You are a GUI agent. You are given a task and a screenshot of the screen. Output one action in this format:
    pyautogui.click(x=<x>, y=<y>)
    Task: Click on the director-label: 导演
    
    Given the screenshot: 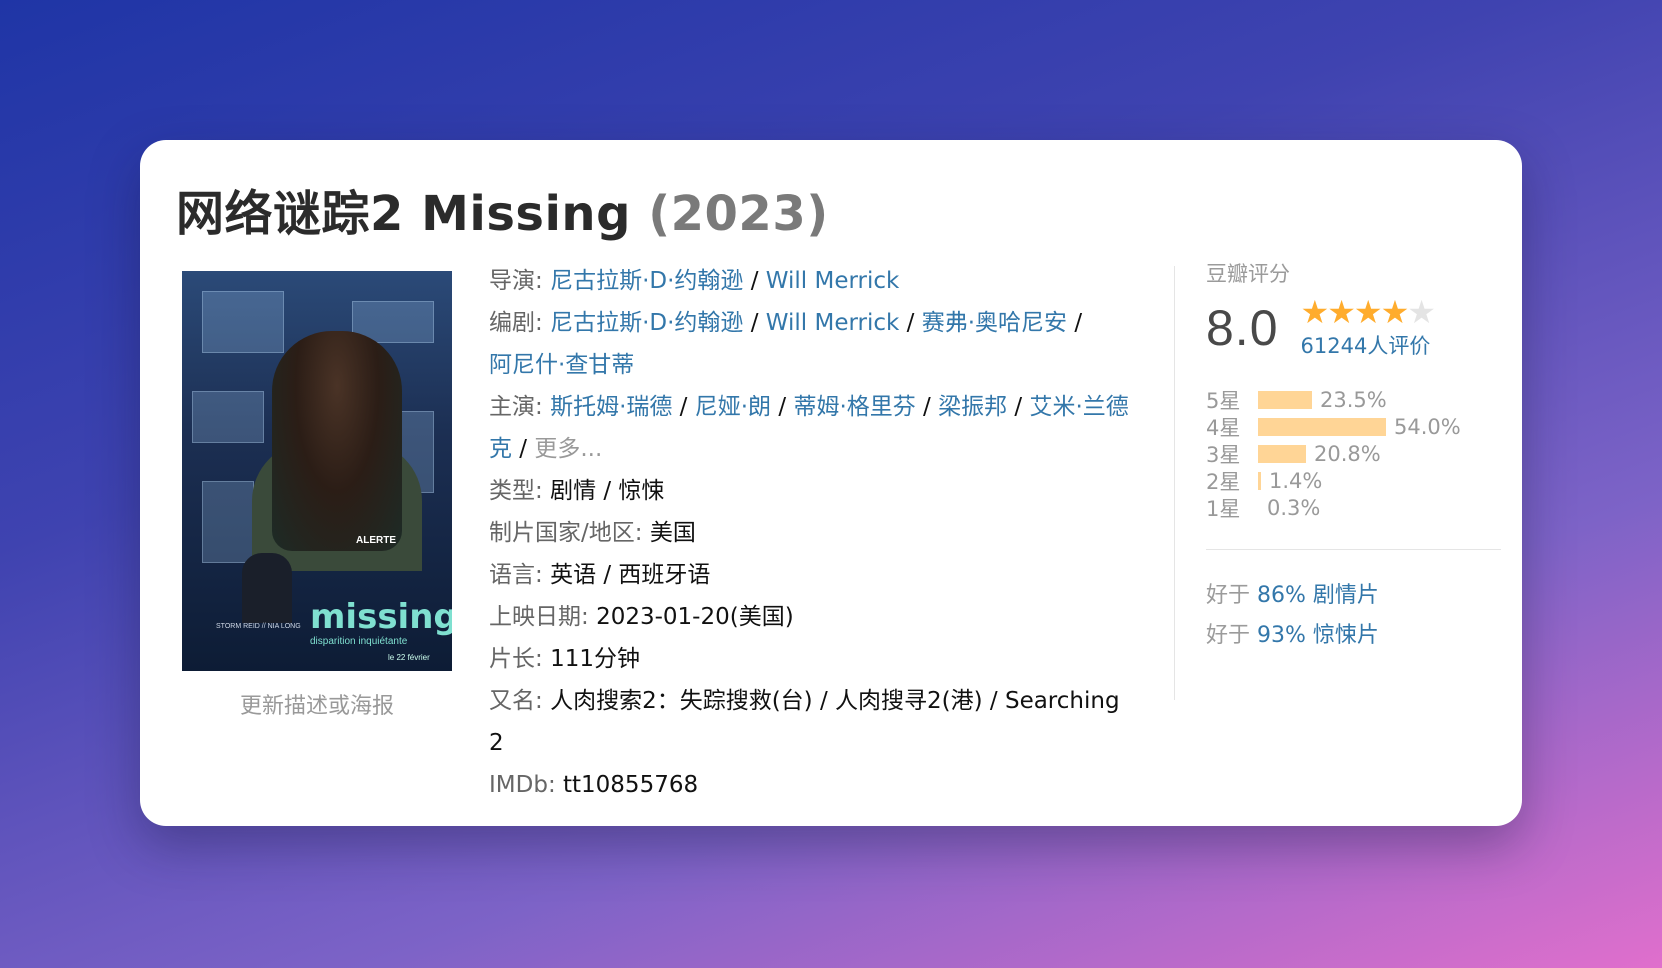 What is the action you would take?
    pyautogui.click(x=512, y=281)
    